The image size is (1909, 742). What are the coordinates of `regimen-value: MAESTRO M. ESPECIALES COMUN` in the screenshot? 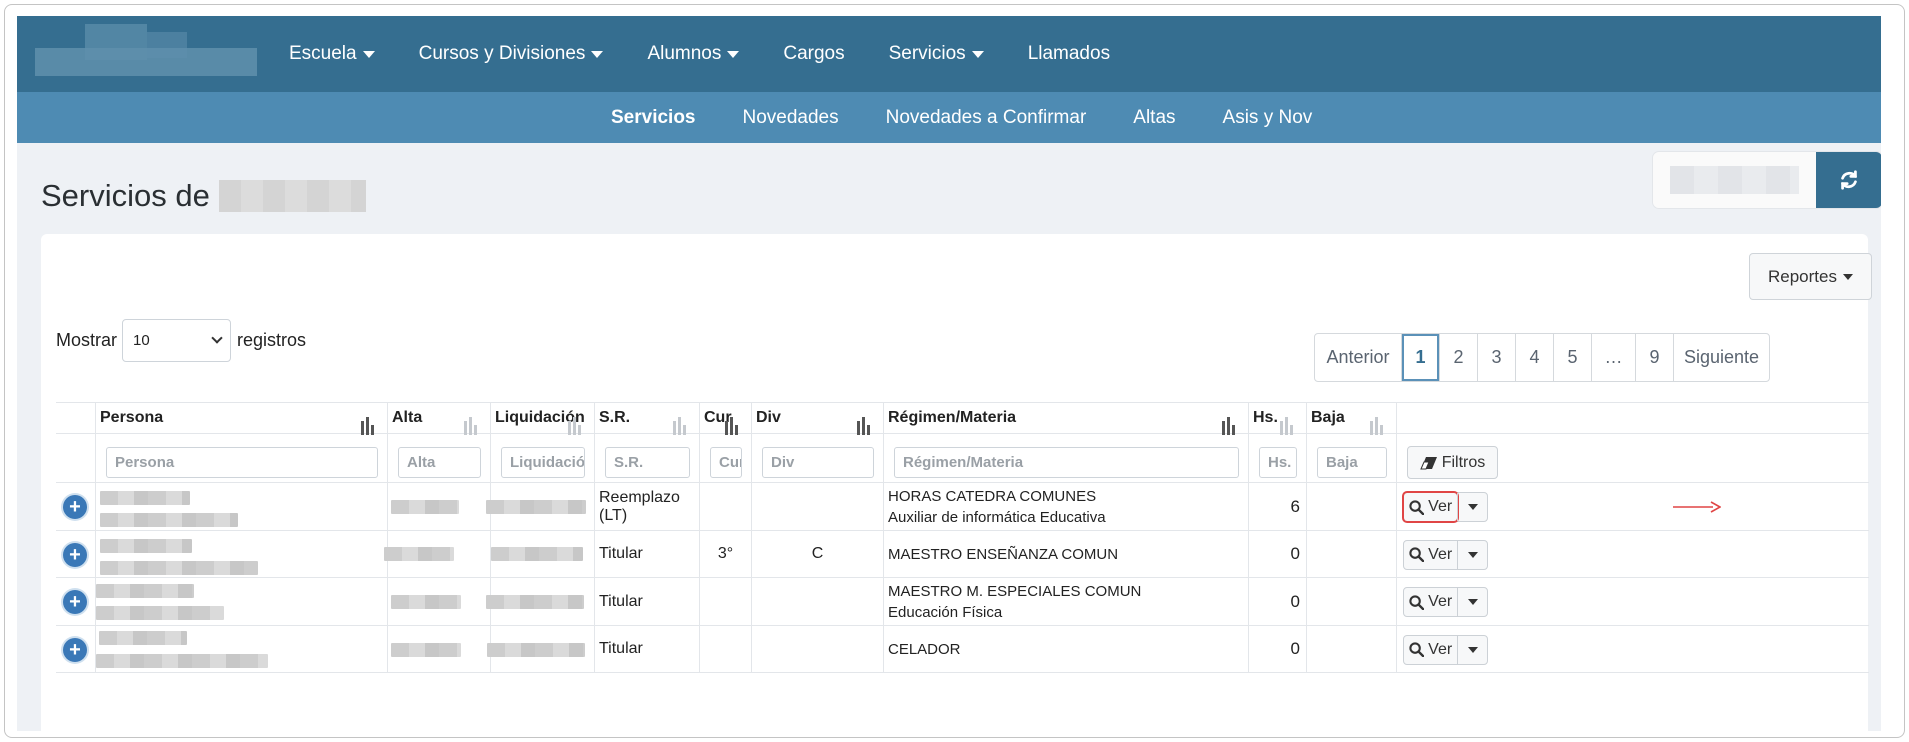 It's located at (1015, 591).